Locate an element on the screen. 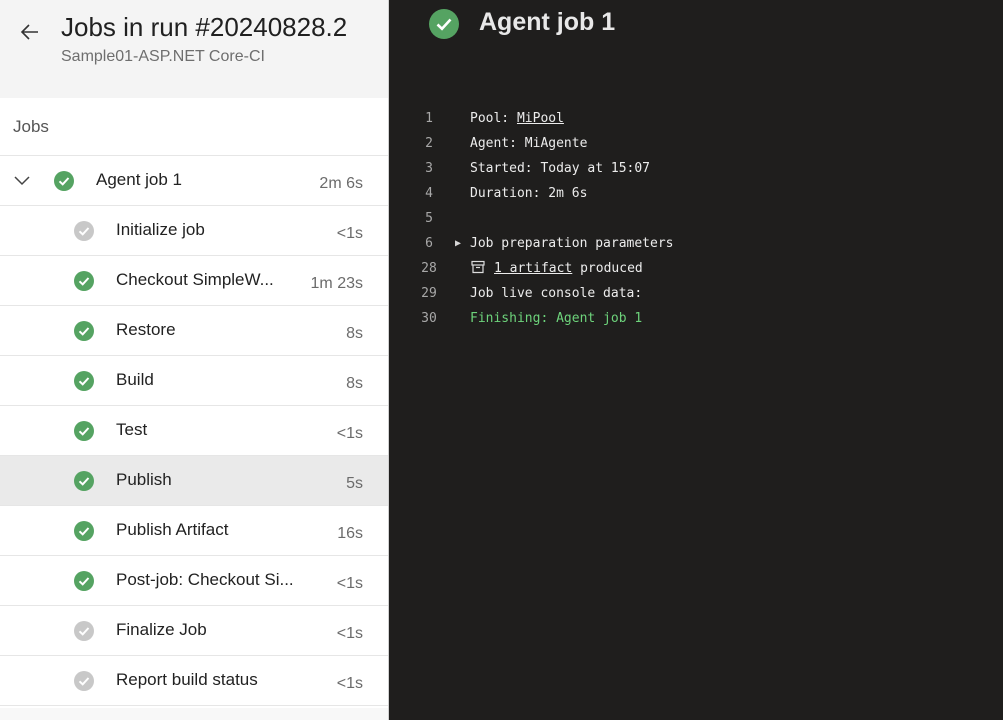 This screenshot has height=720, width=1003. log-text: Pool: is located at coordinates (493, 118).